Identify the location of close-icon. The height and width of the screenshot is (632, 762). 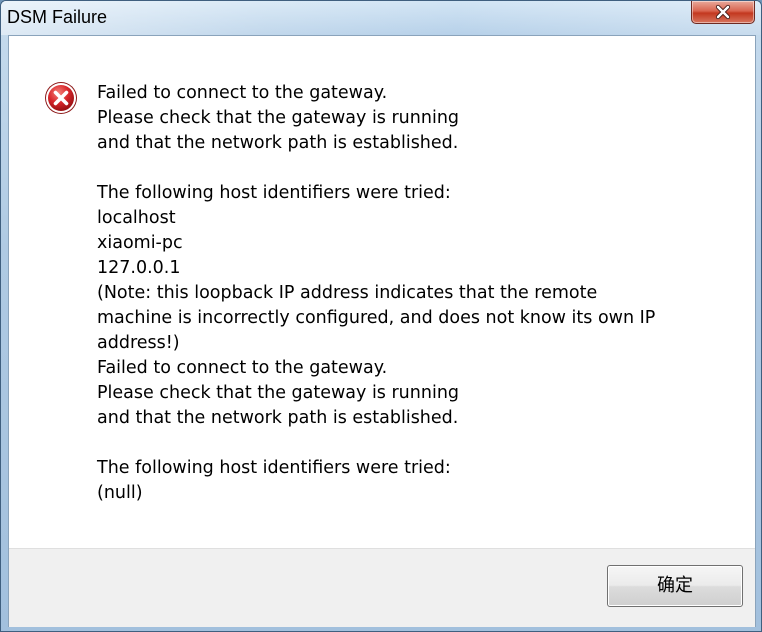
(723, 12).